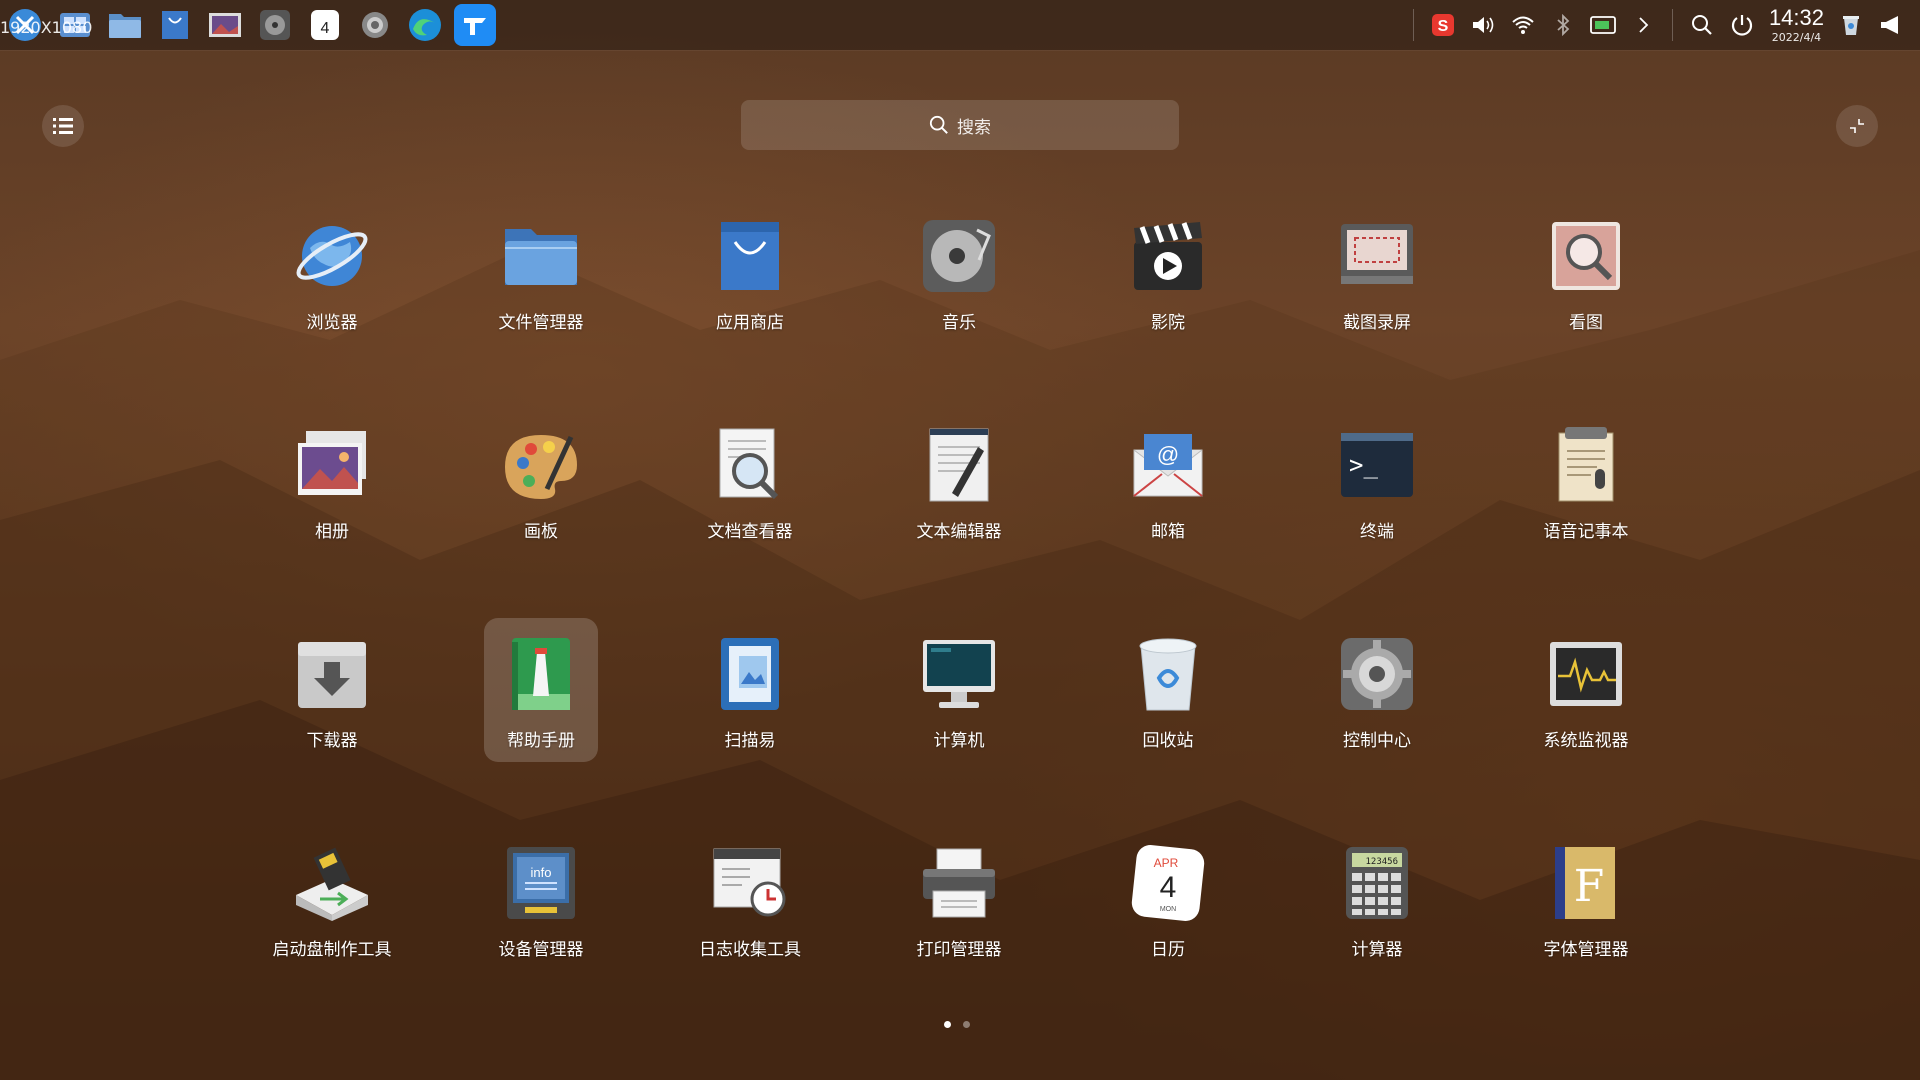 This screenshot has height=1080, width=1920. I want to click on app-tile: 画板, so click(541, 481).